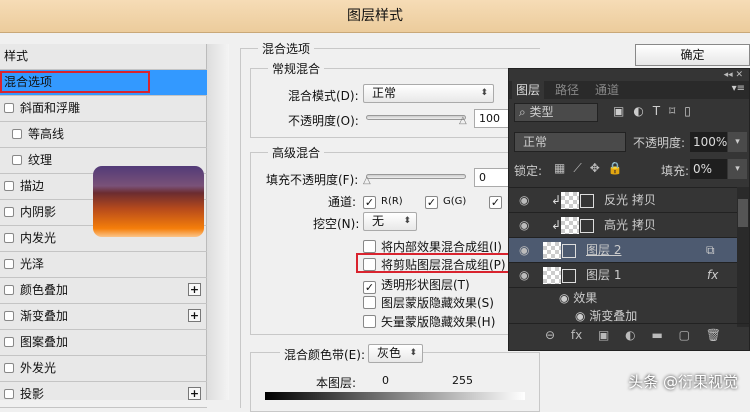 Image resolution: width=750 pixels, height=412 pixels. Describe the element at coordinates (524, 112) in the screenshot. I see `search-icon: ⌕` at that location.